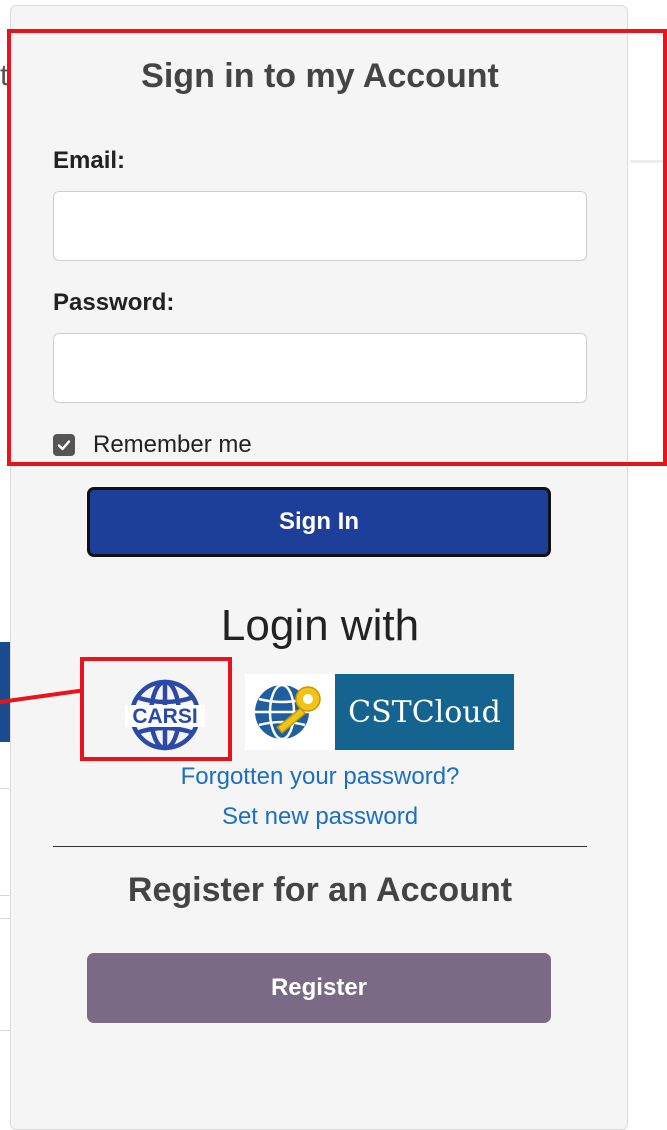 The height and width of the screenshot is (1130, 667). I want to click on globe-key-icon, so click(288, 712).